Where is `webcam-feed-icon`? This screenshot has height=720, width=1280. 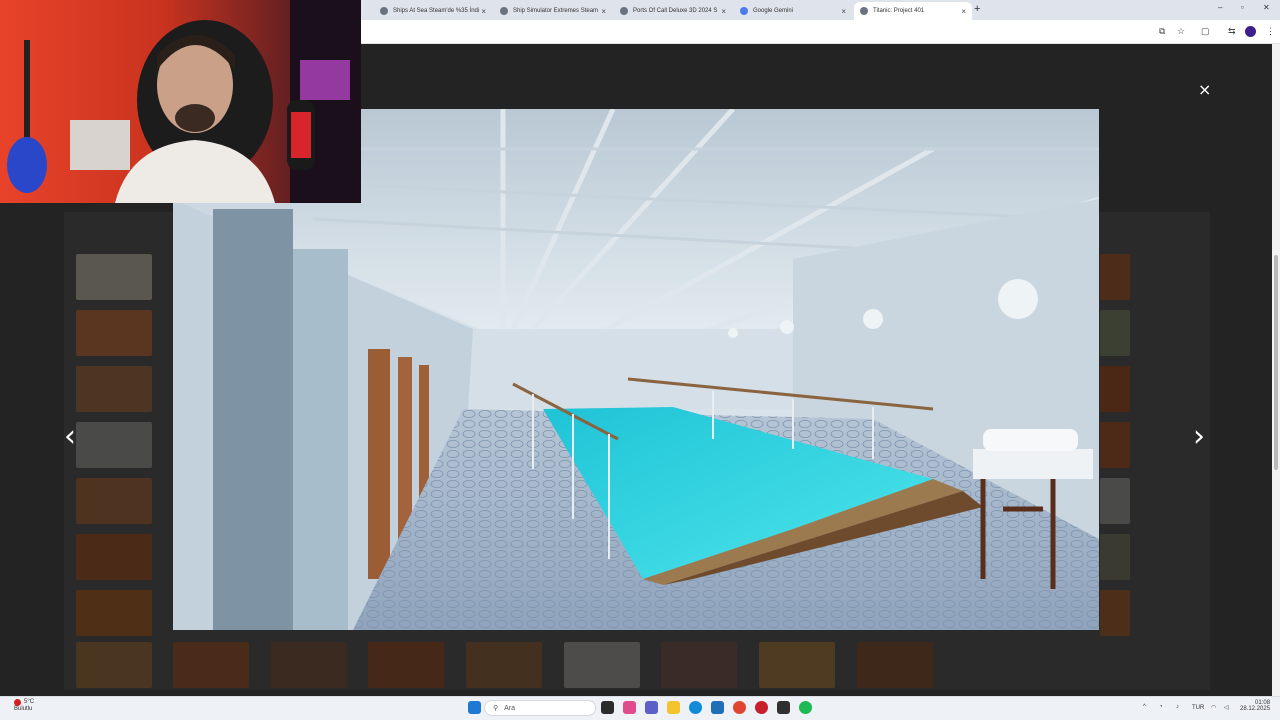 webcam-feed-icon is located at coordinates (180, 101).